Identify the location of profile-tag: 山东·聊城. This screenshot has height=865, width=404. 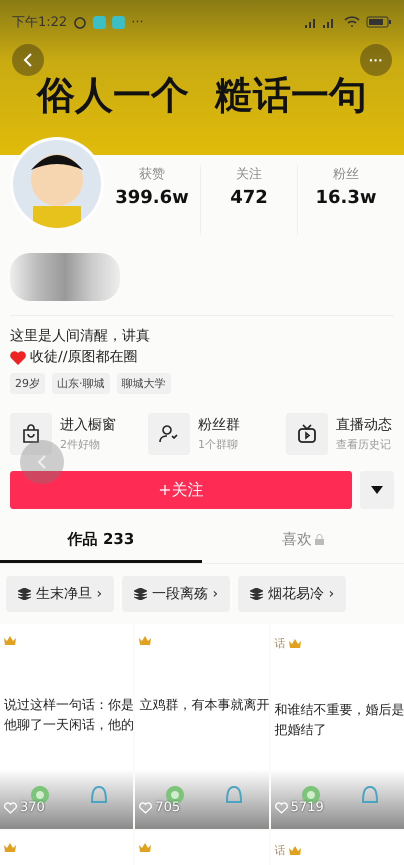
(81, 383).